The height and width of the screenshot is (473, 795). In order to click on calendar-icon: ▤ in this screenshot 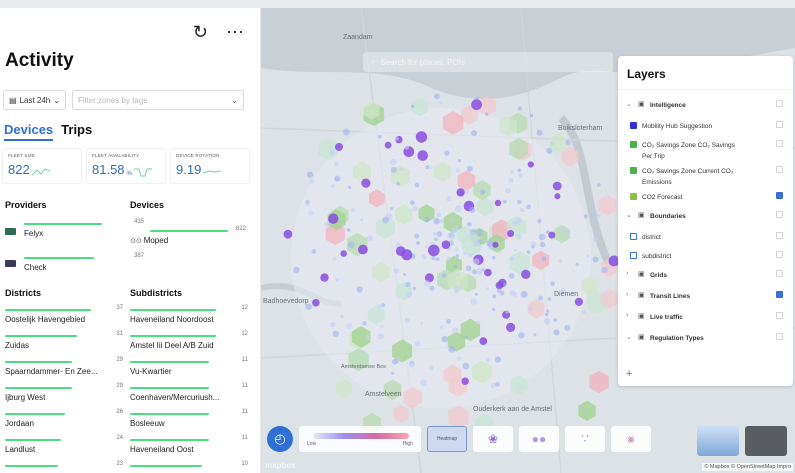, I will do `click(13, 100)`.